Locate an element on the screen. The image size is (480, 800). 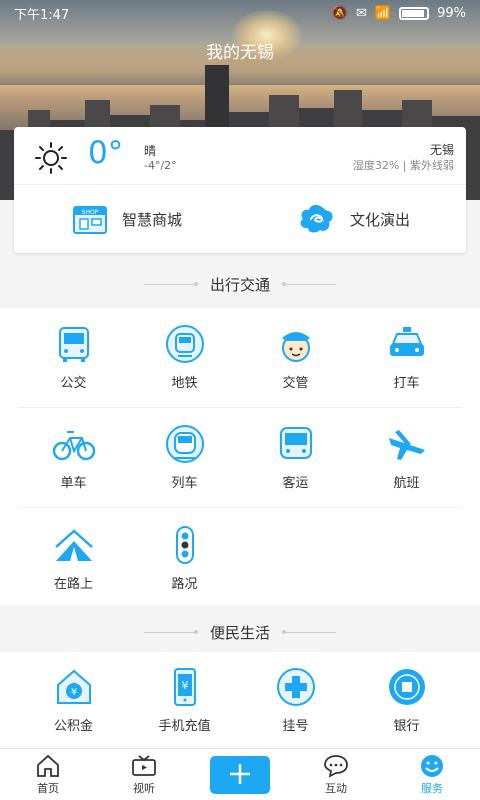
housing-fund-icon: ¥ is located at coordinates (73, 686).